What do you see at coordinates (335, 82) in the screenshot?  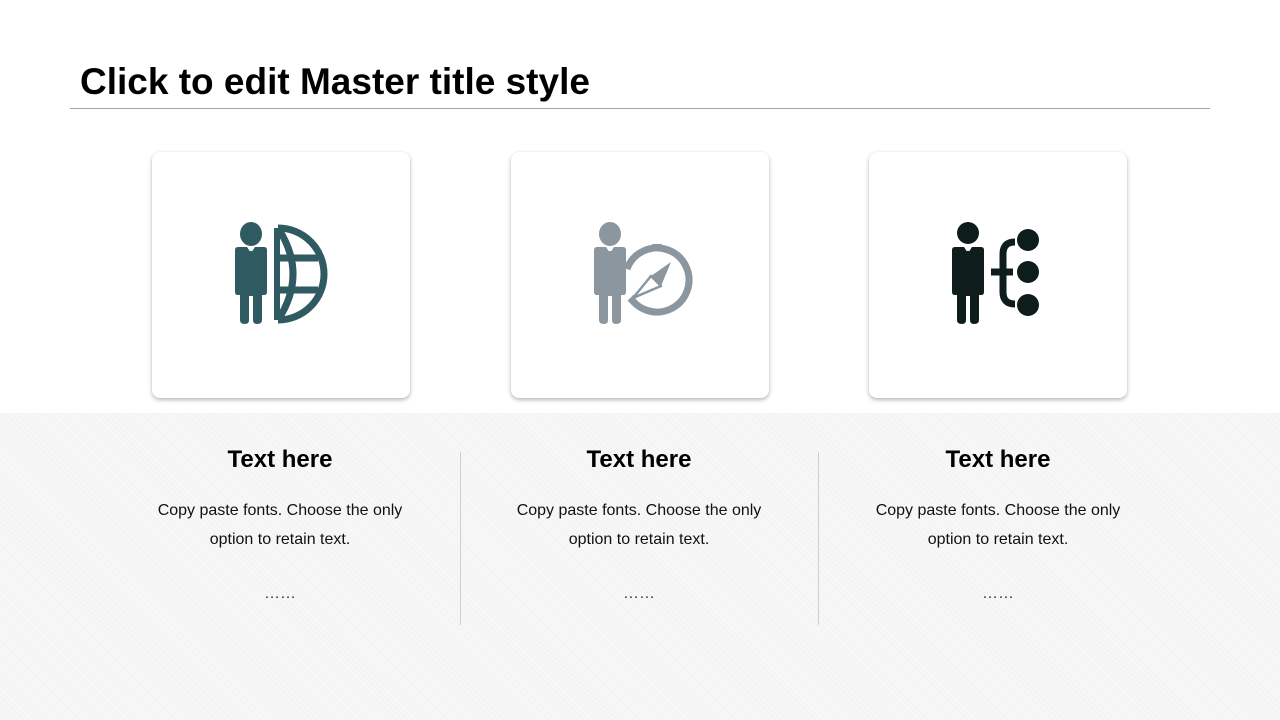 I see `slide-title: Click to edit Master title style` at bounding box center [335, 82].